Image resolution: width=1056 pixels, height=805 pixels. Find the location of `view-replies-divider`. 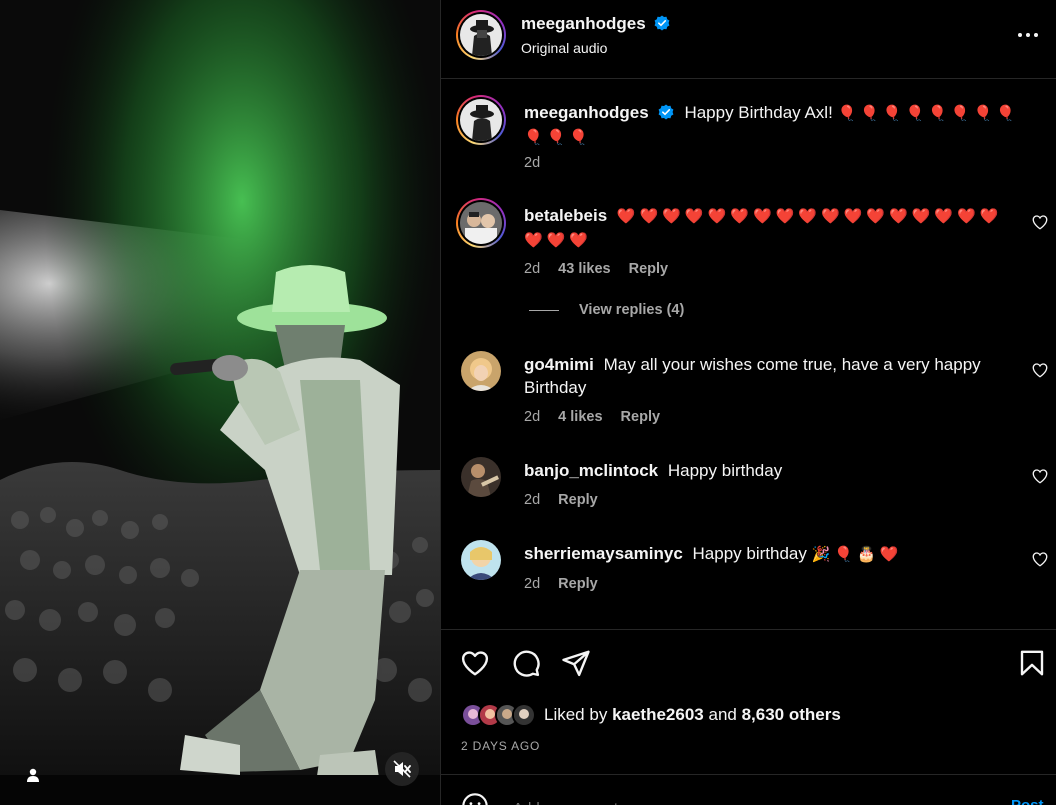

view-replies-divider is located at coordinates (544, 310).